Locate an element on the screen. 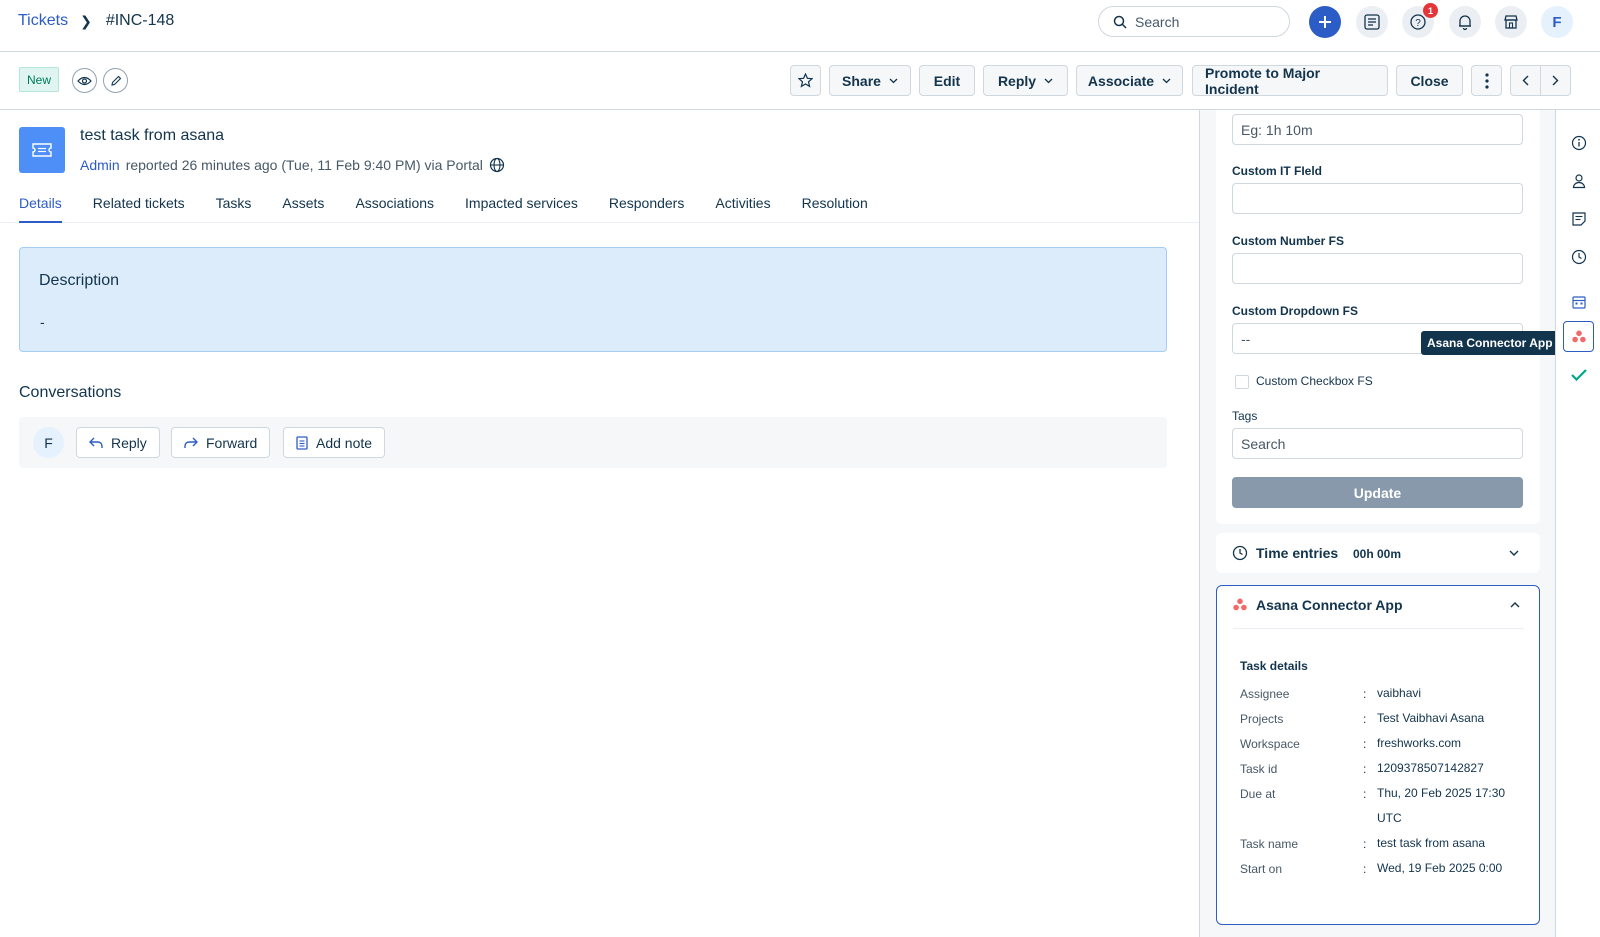 The image size is (1600, 937). edit-title-button is located at coordinates (115, 80).